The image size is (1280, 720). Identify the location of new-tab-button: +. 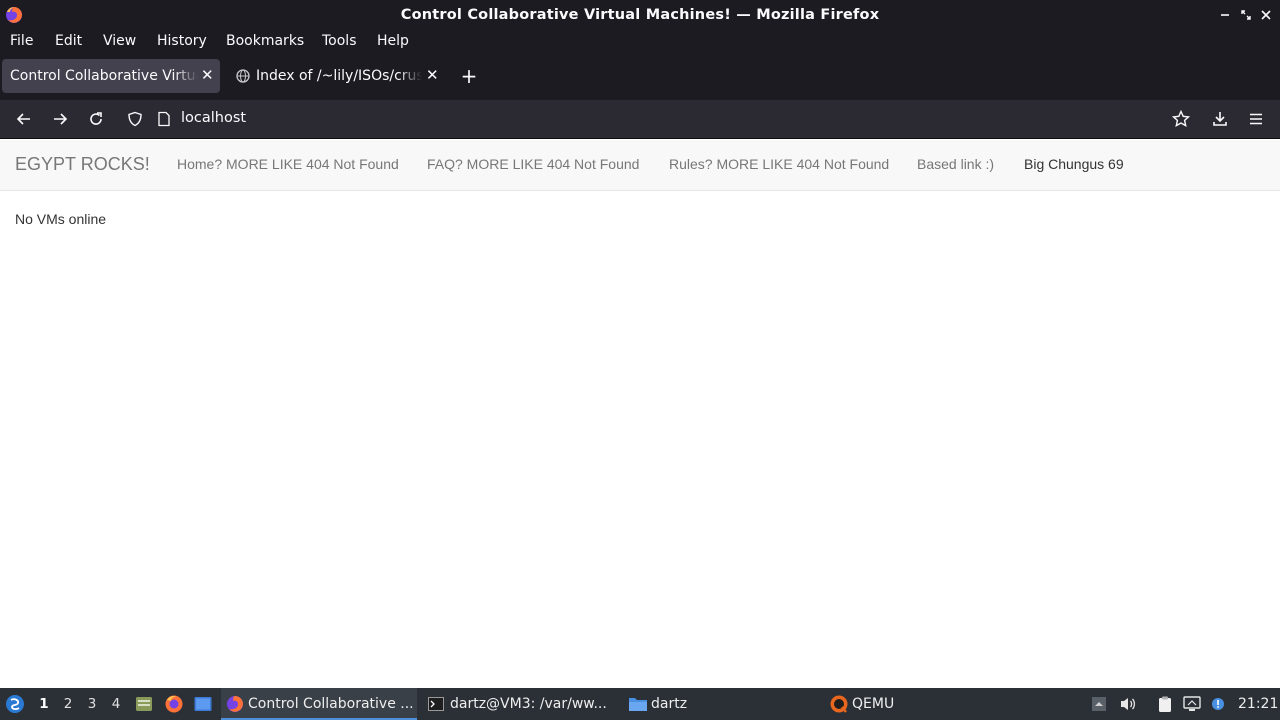
(469, 77).